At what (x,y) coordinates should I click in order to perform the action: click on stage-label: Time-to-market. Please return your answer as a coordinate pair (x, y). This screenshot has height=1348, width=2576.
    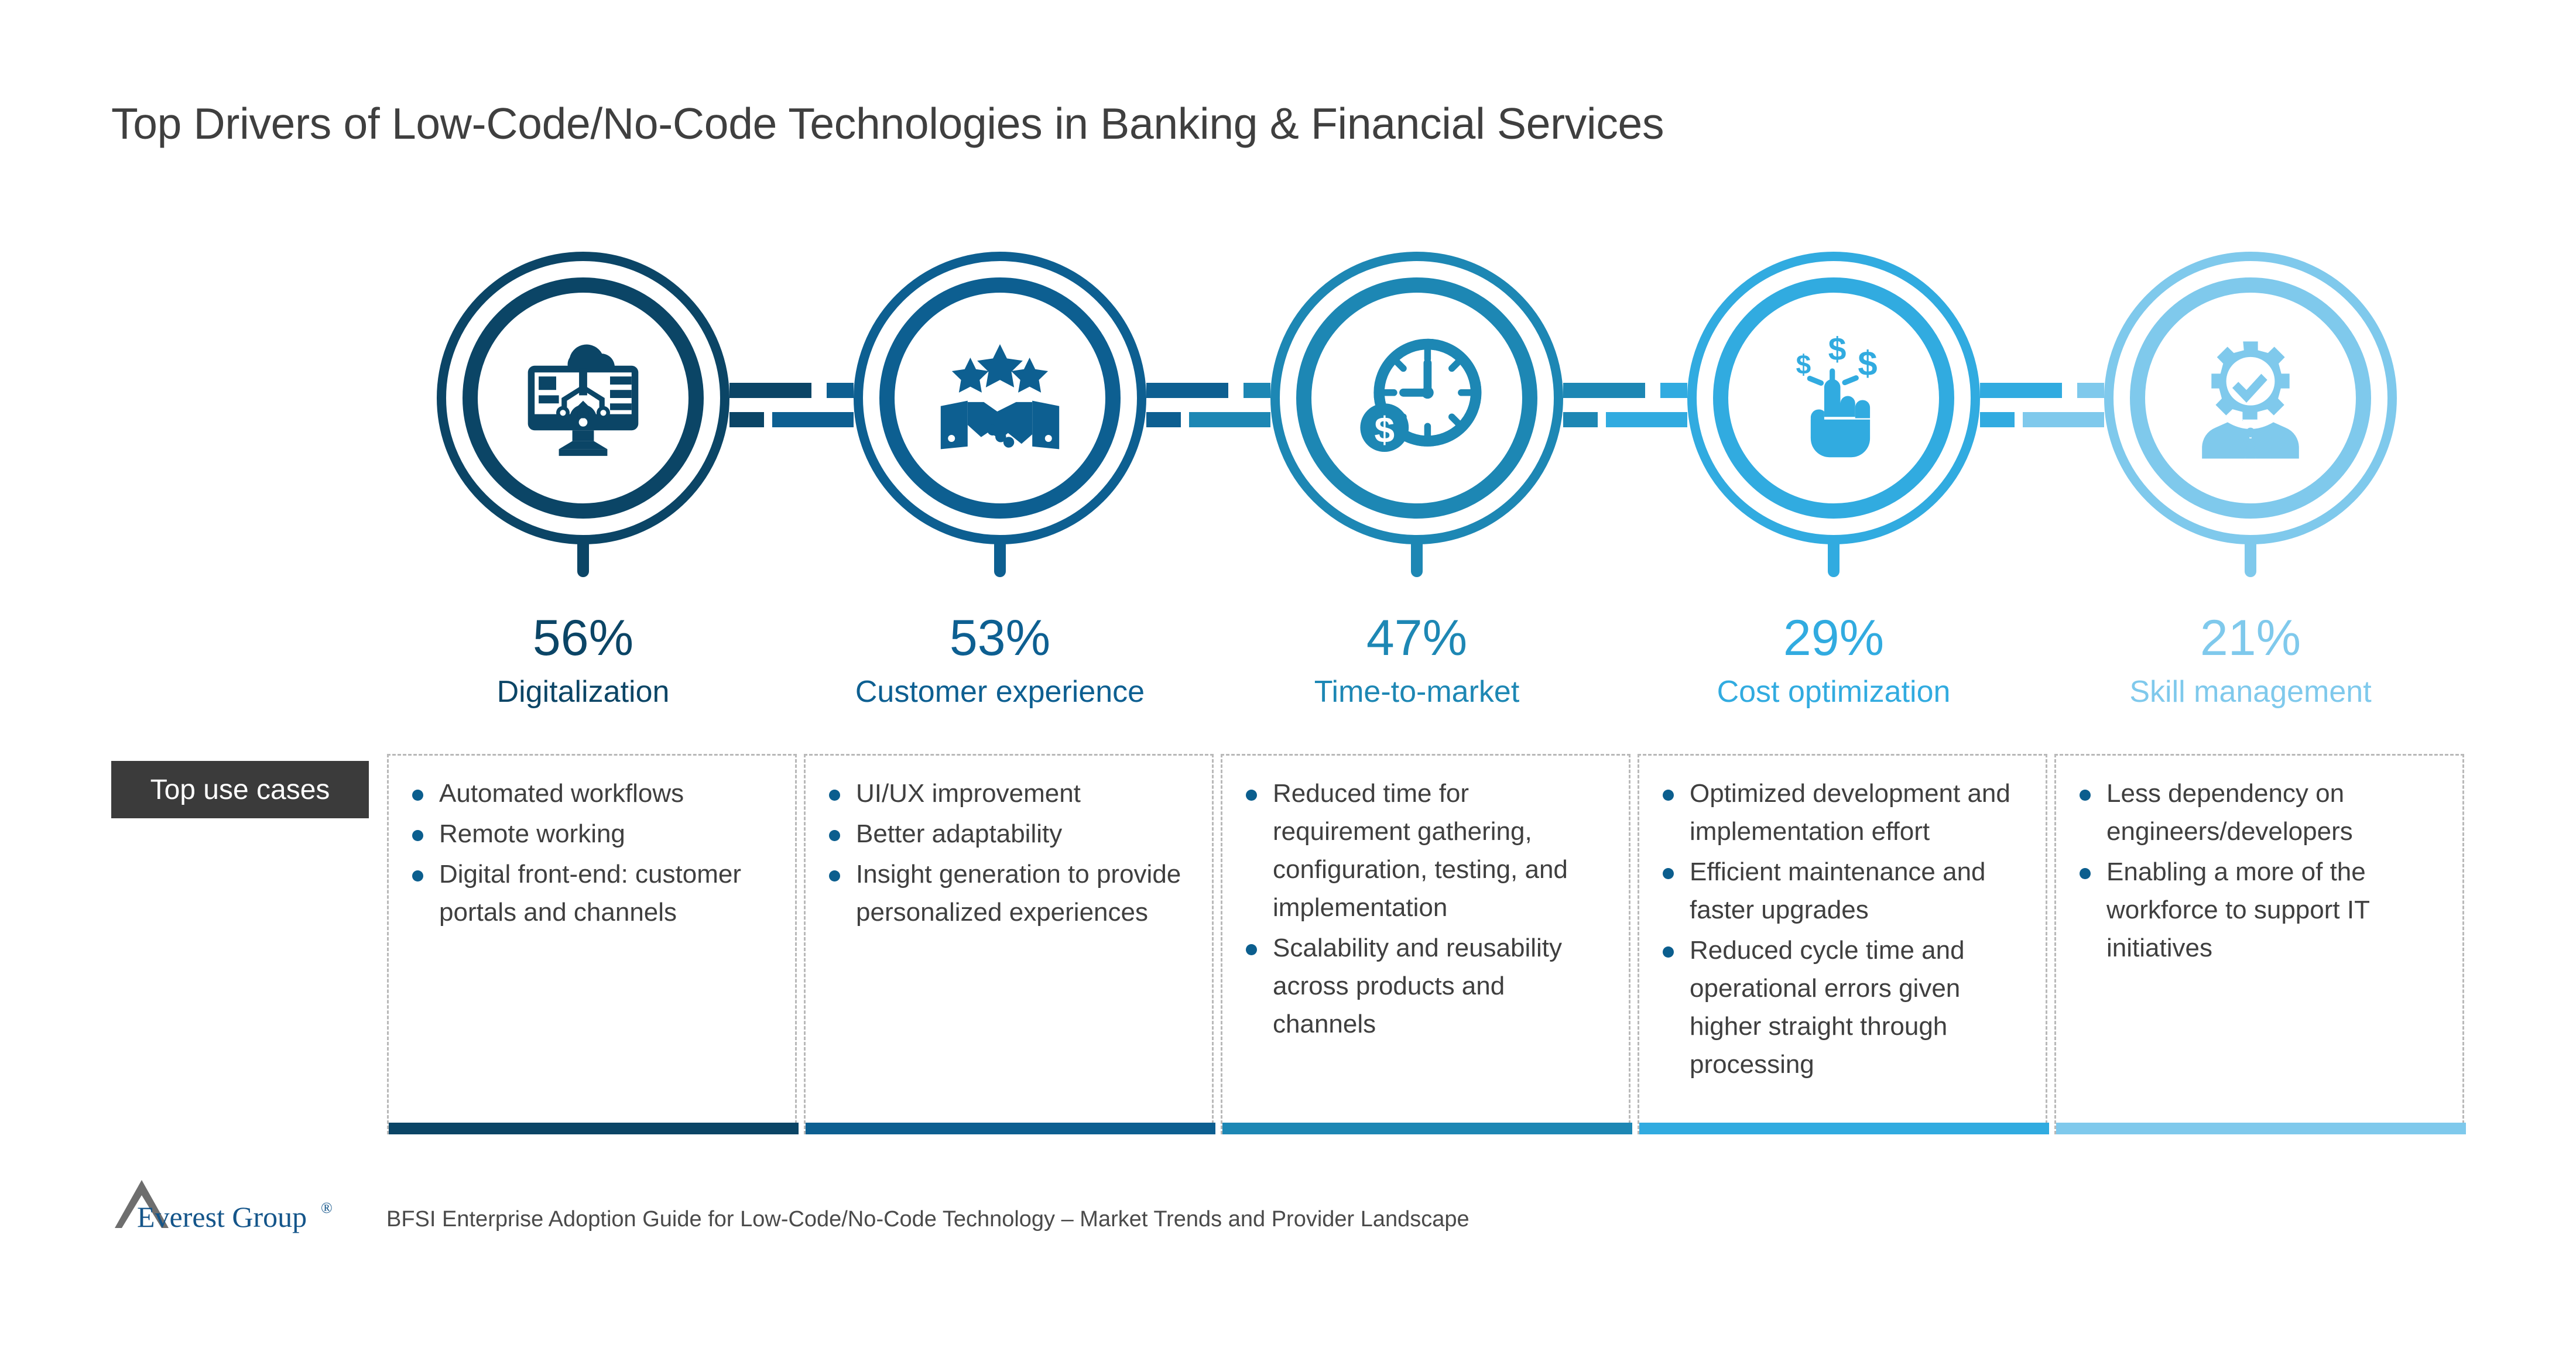
    Looking at the image, I should click on (1417, 692).